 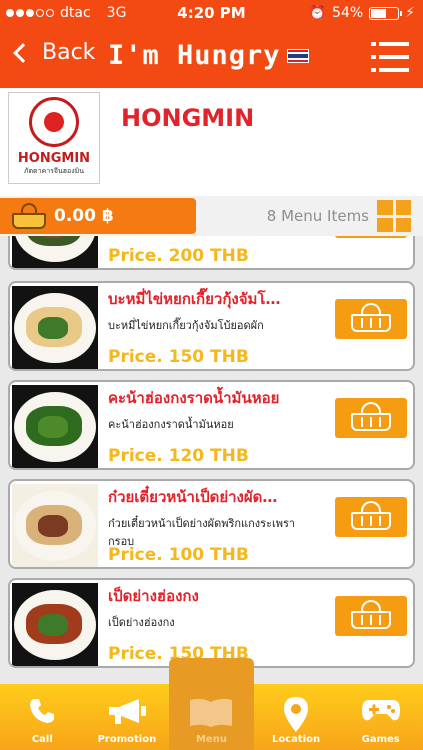 What do you see at coordinates (42, 739) in the screenshot?
I see `tab-label: Call` at bounding box center [42, 739].